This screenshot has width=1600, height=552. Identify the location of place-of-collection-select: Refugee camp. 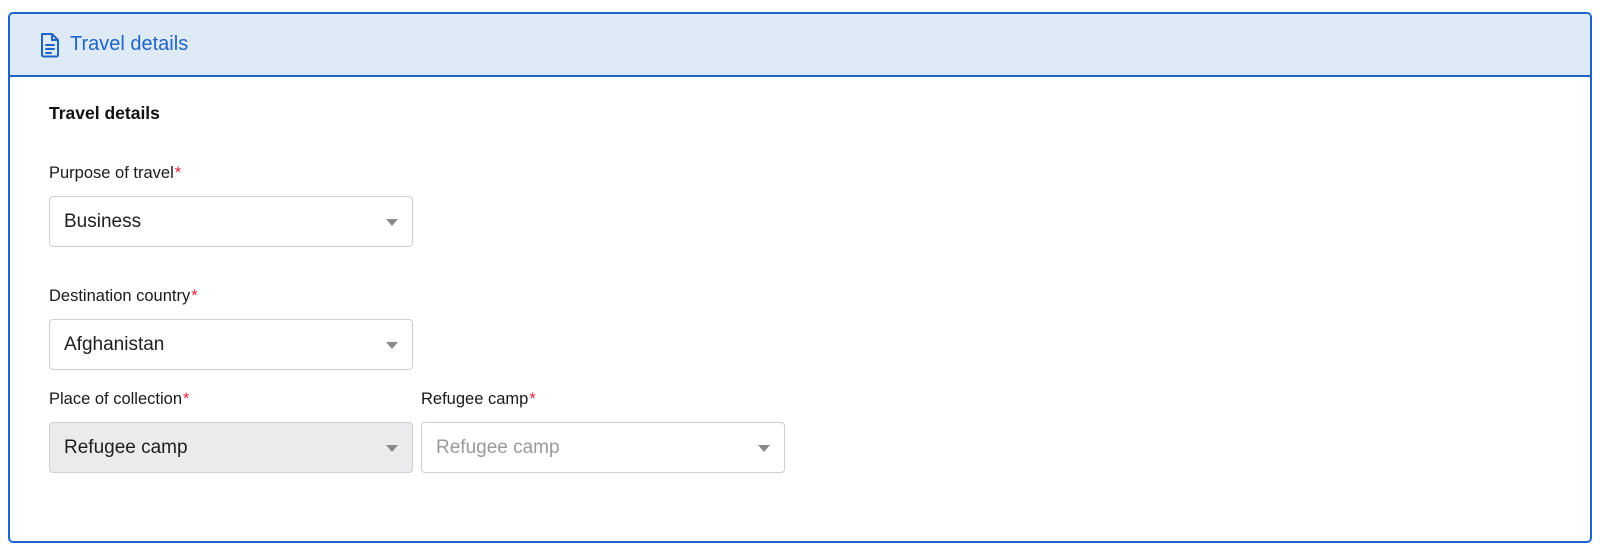
(231, 447).